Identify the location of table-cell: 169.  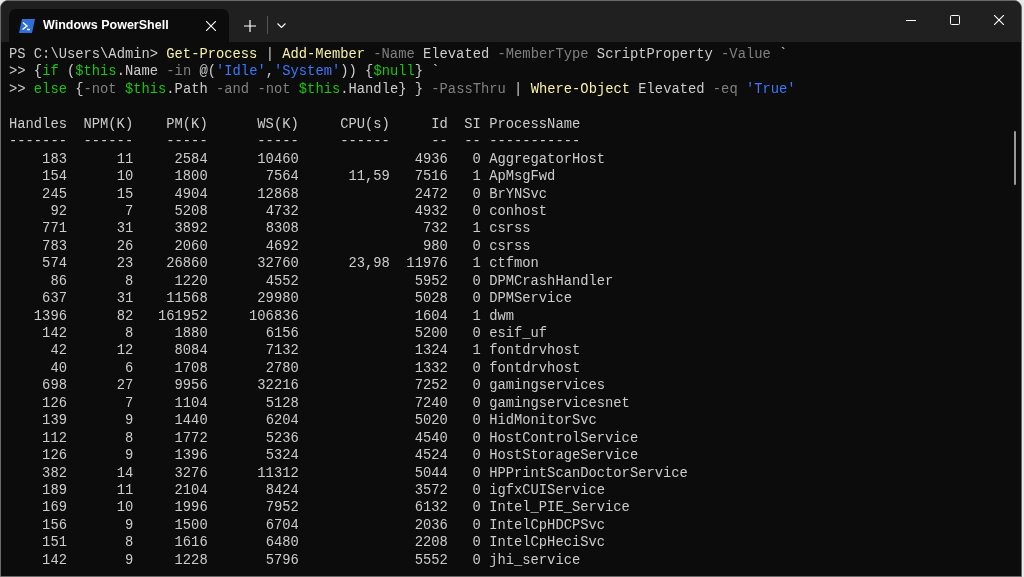
(54, 508).